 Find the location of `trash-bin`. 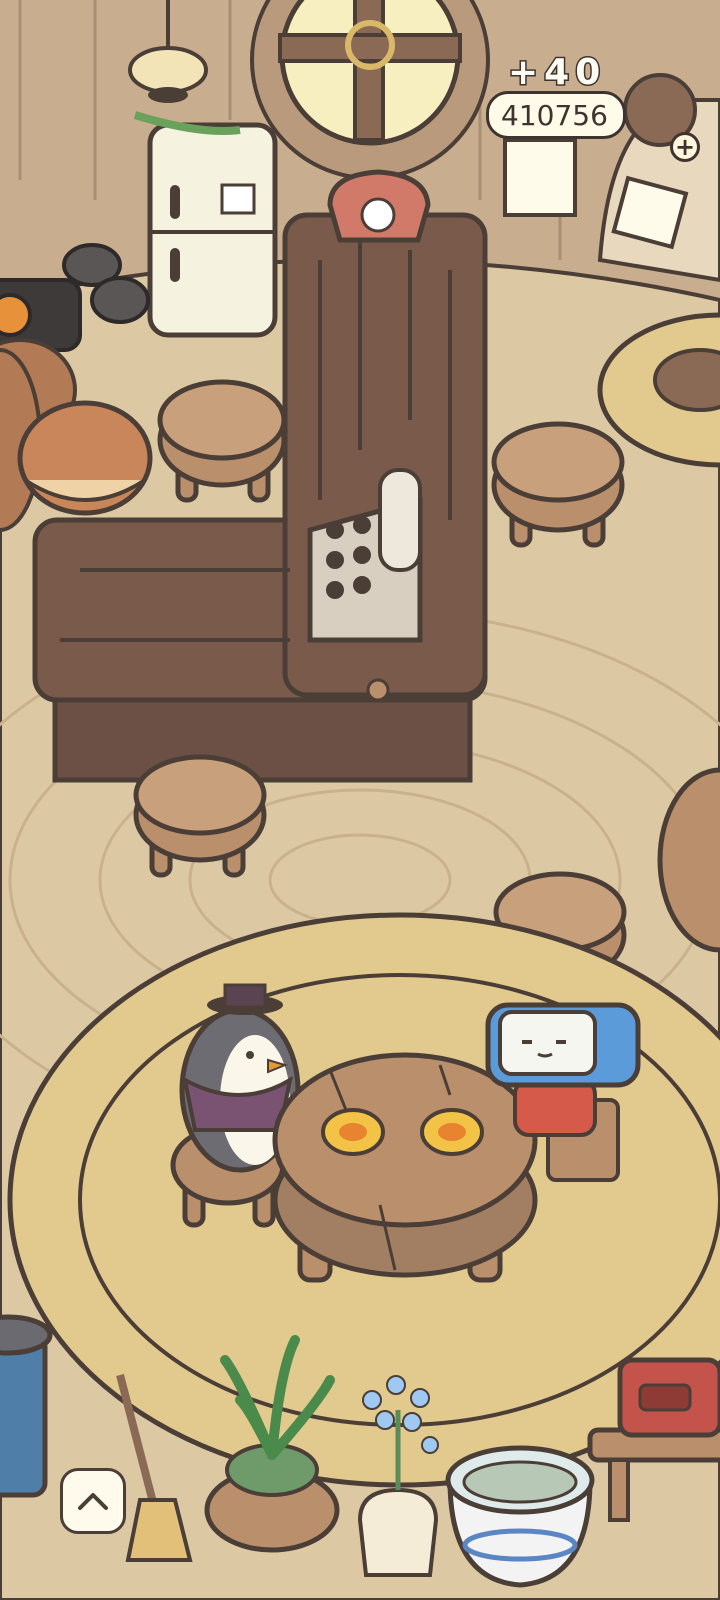

trash-bin is located at coordinates (26, 1406).